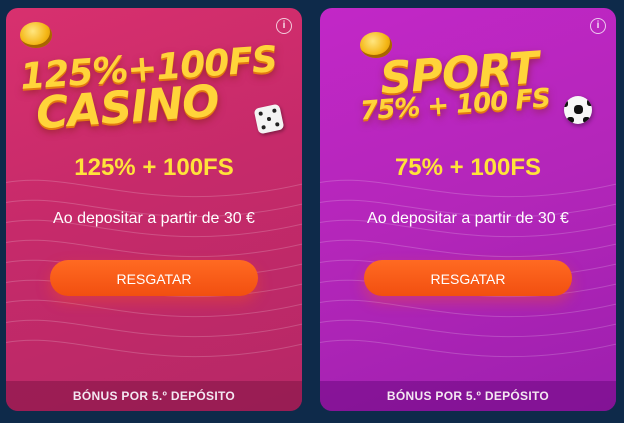  What do you see at coordinates (36, 35) in the screenshot?
I see `coin-icon` at bounding box center [36, 35].